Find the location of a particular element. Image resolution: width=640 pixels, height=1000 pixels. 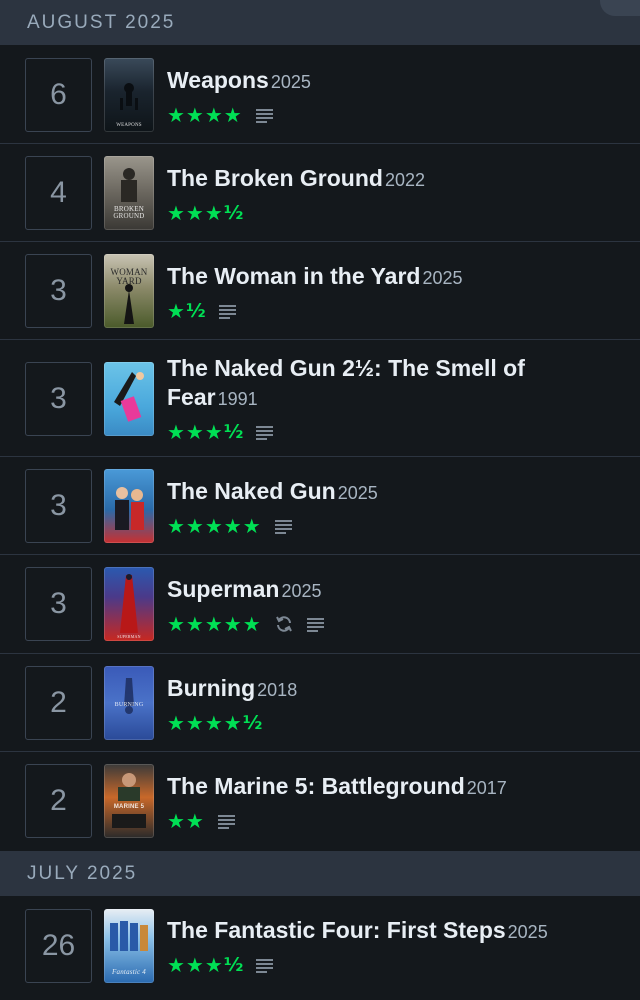

poster-weapons: WEAPONS is located at coordinates (129, 95).